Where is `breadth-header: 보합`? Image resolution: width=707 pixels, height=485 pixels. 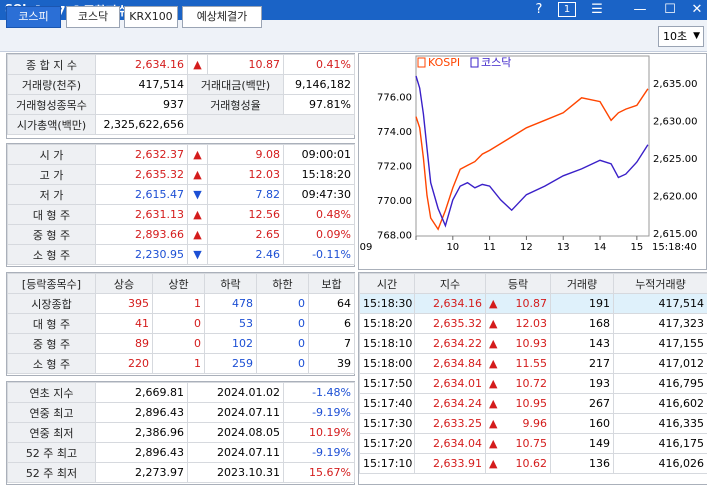
breadth-header: 보합 is located at coordinates (331, 283).